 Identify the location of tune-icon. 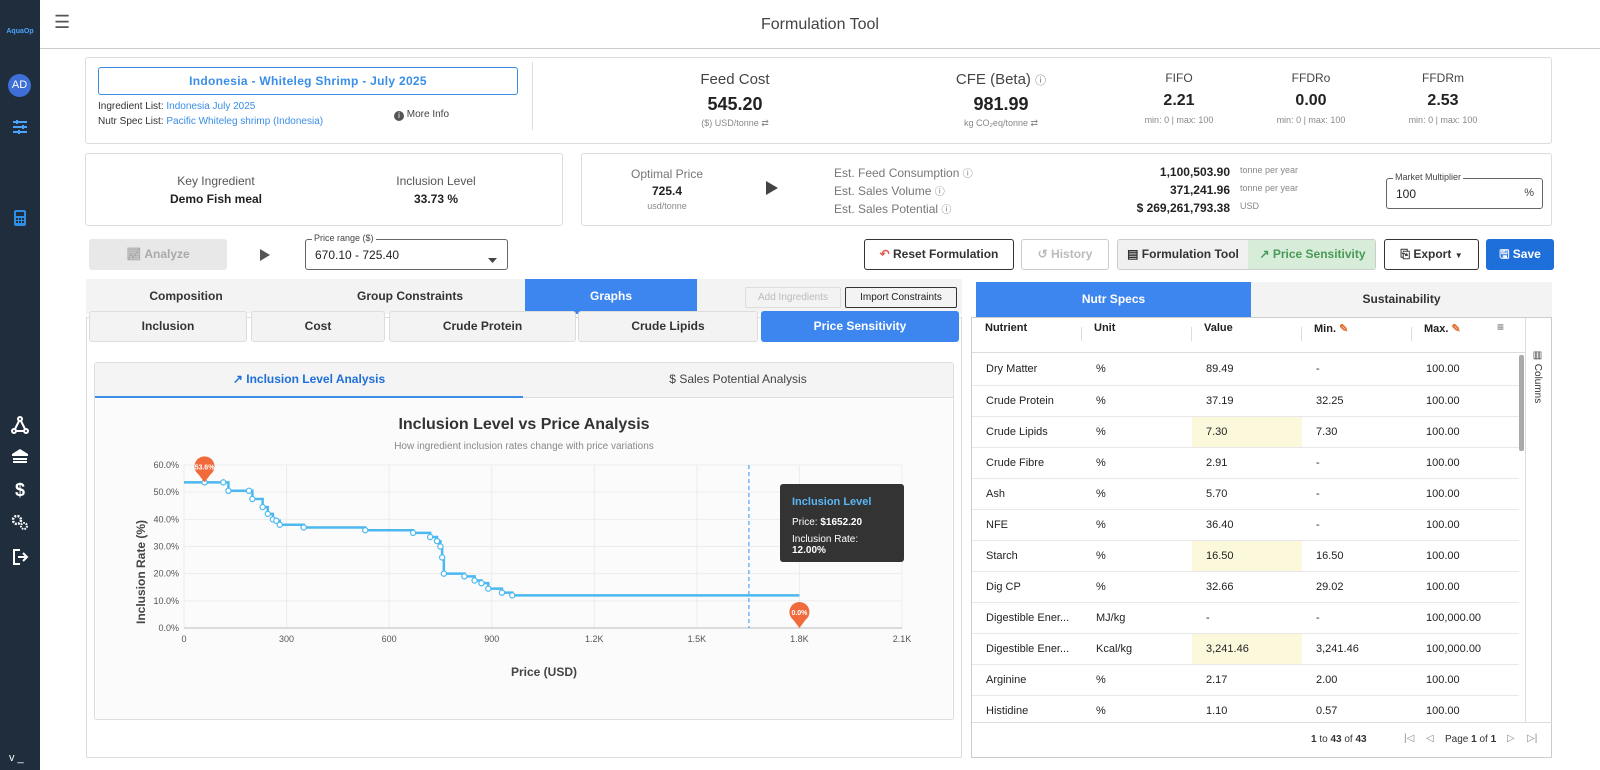
(20, 130).